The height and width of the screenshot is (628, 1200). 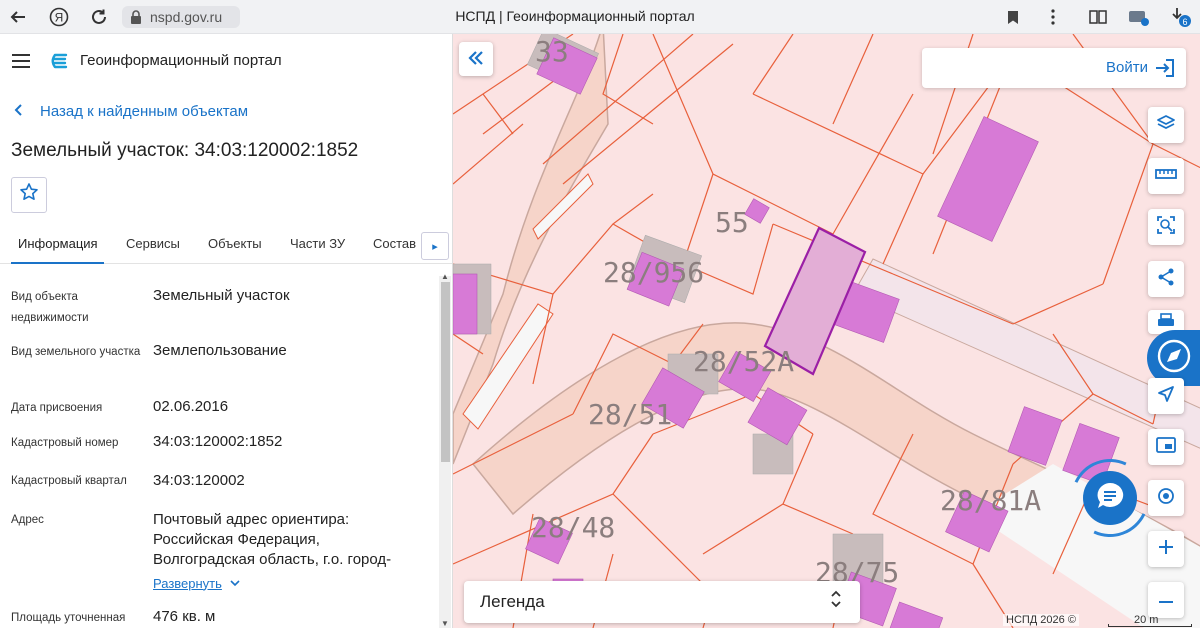 I want to click on chat-button, so click(x=1110, y=498).